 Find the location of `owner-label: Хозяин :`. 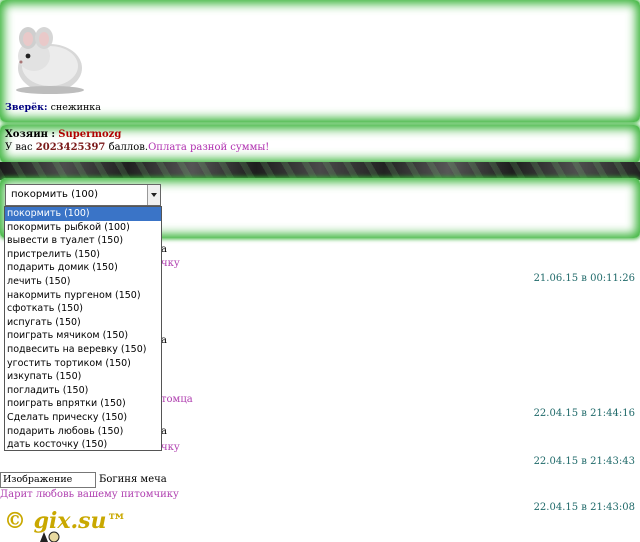

owner-label: Хозяин : is located at coordinates (30, 134).